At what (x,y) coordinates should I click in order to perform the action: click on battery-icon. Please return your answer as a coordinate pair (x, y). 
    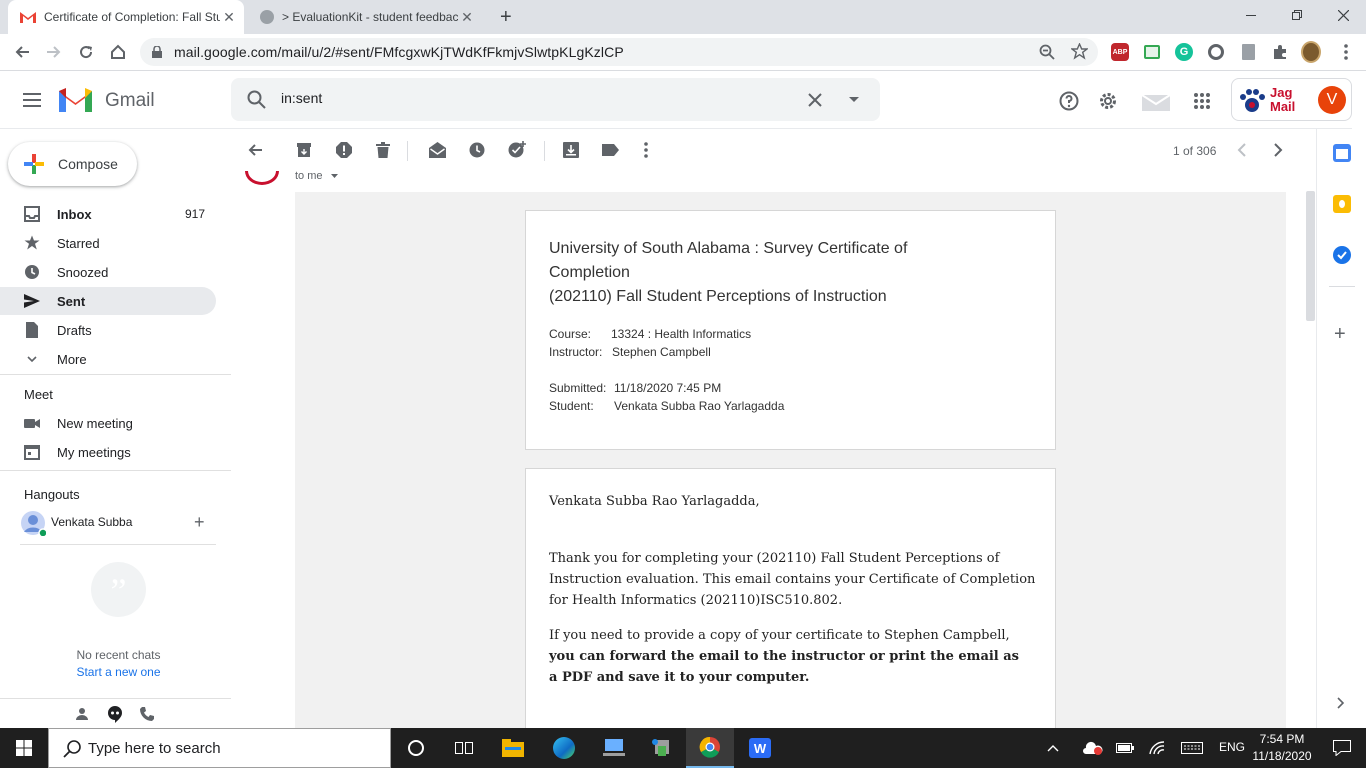
    Looking at the image, I should click on (1125, 748).